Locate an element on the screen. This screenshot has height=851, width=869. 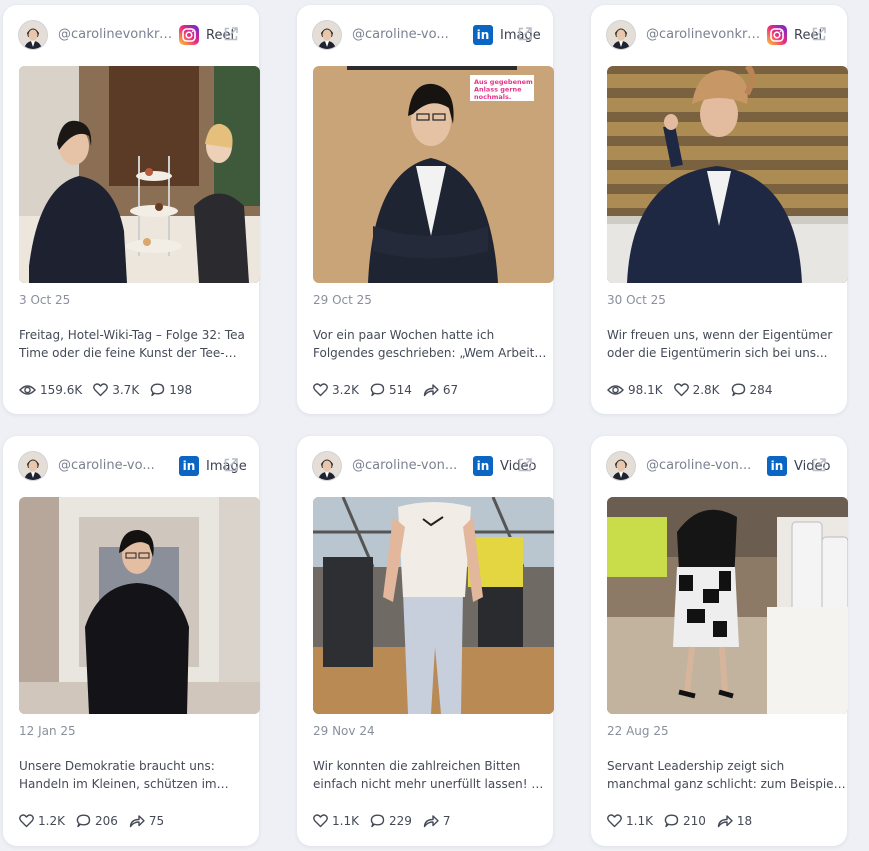
likes-count: 3.7K is located at coordinates (126, 390).